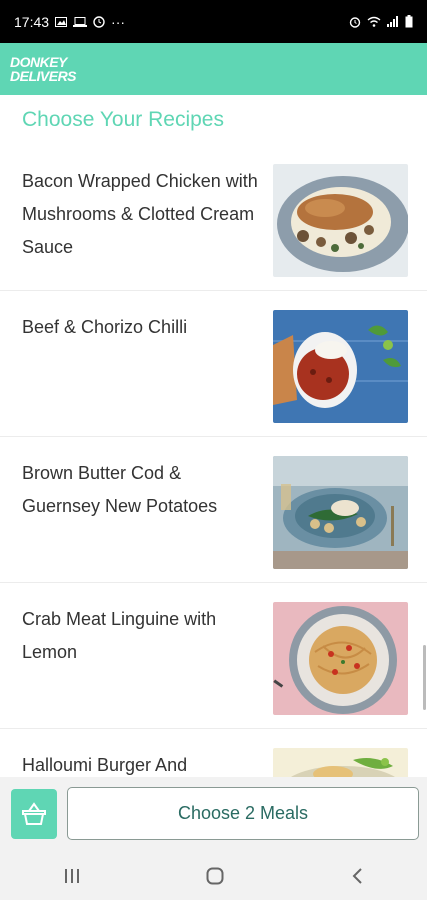 This screenshot has height=900, width=427. I want to click on sync-icon, so click(99, 21).